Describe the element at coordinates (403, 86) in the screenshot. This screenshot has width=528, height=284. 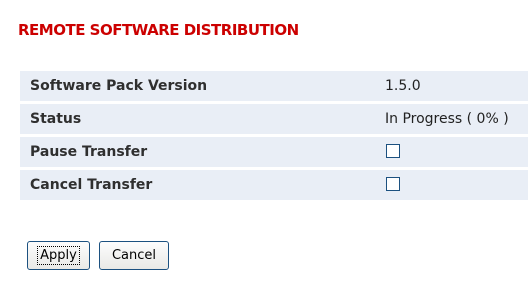
I see `software-pack-version-value: 1.5.0` at that location.